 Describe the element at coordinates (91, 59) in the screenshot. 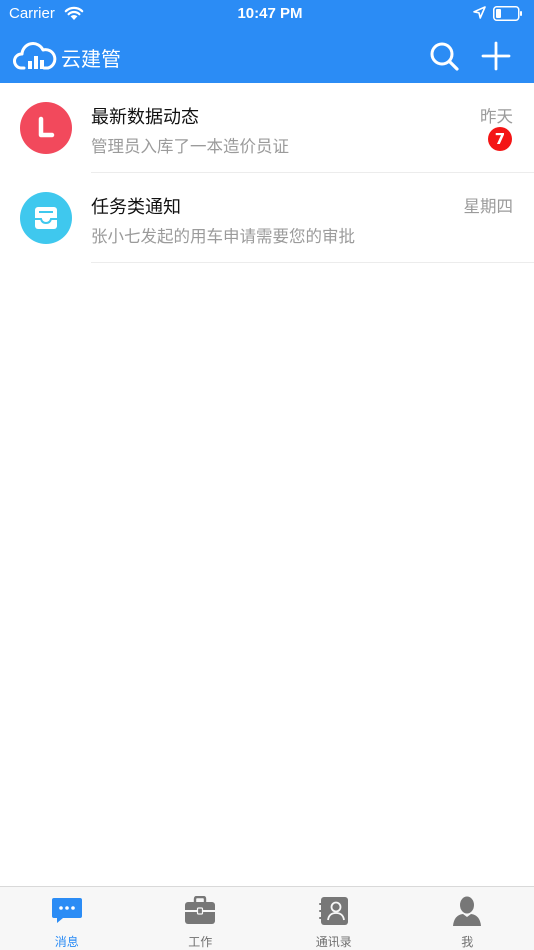

I see `app-title: 云建管` at that location.